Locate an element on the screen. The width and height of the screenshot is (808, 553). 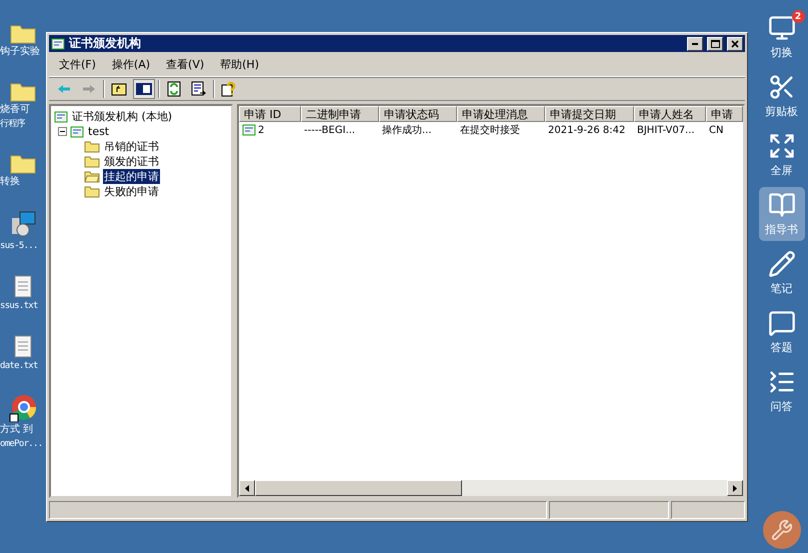
sidebar-item: 2 切换 is located at coordinates (781, 37).